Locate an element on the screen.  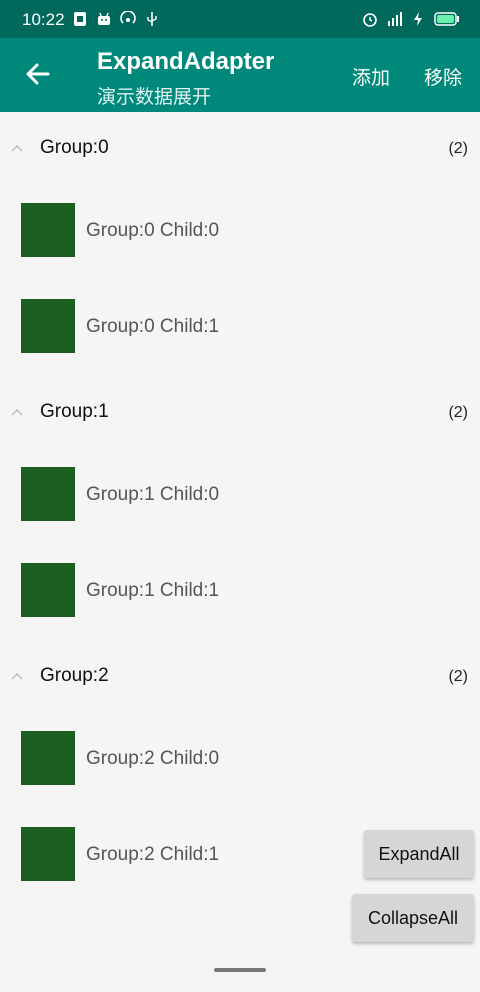
app-bar: ExpandAdapter 演示数据展开 添加 移除 is located at coordinates (240, 75).